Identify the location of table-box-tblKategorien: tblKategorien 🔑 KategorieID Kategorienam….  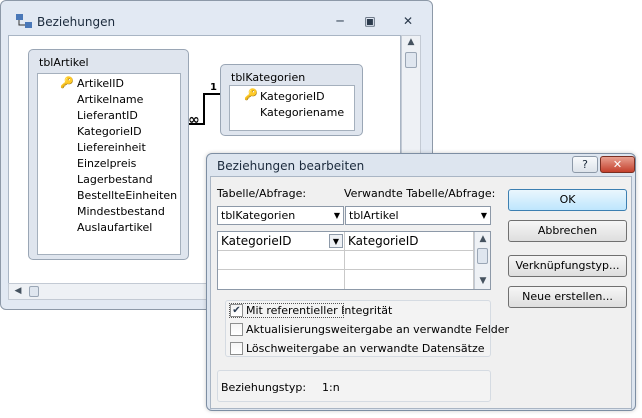
(291, 100).